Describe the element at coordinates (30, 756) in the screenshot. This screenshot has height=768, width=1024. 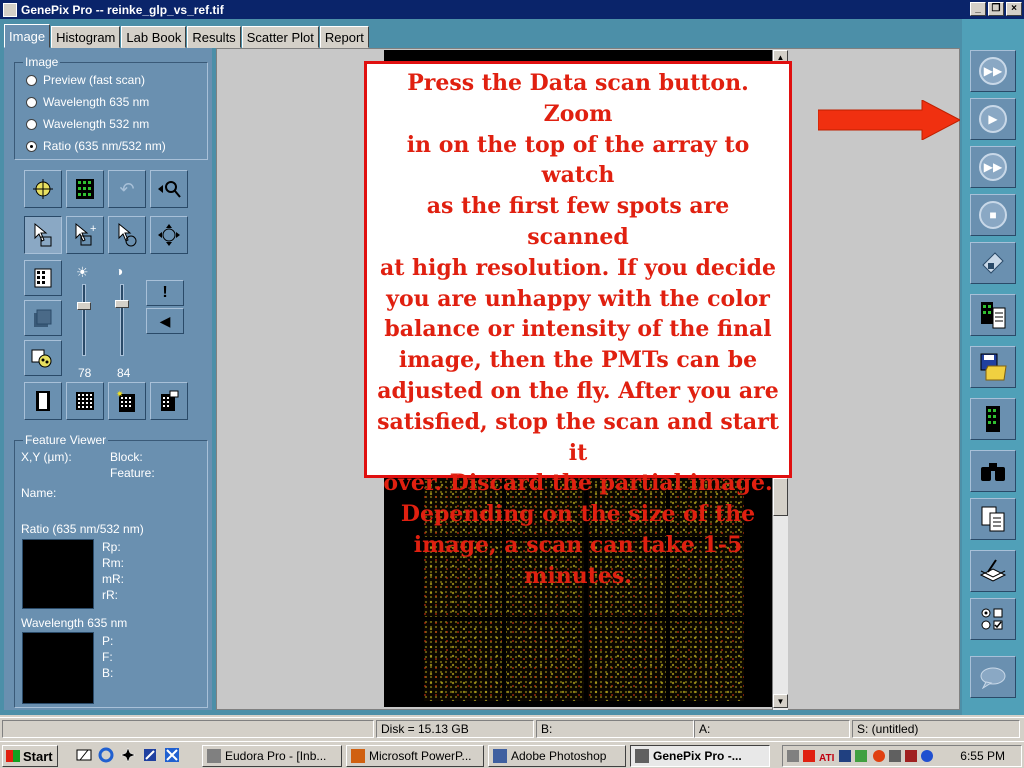
I see `start-button: Start` at that location.